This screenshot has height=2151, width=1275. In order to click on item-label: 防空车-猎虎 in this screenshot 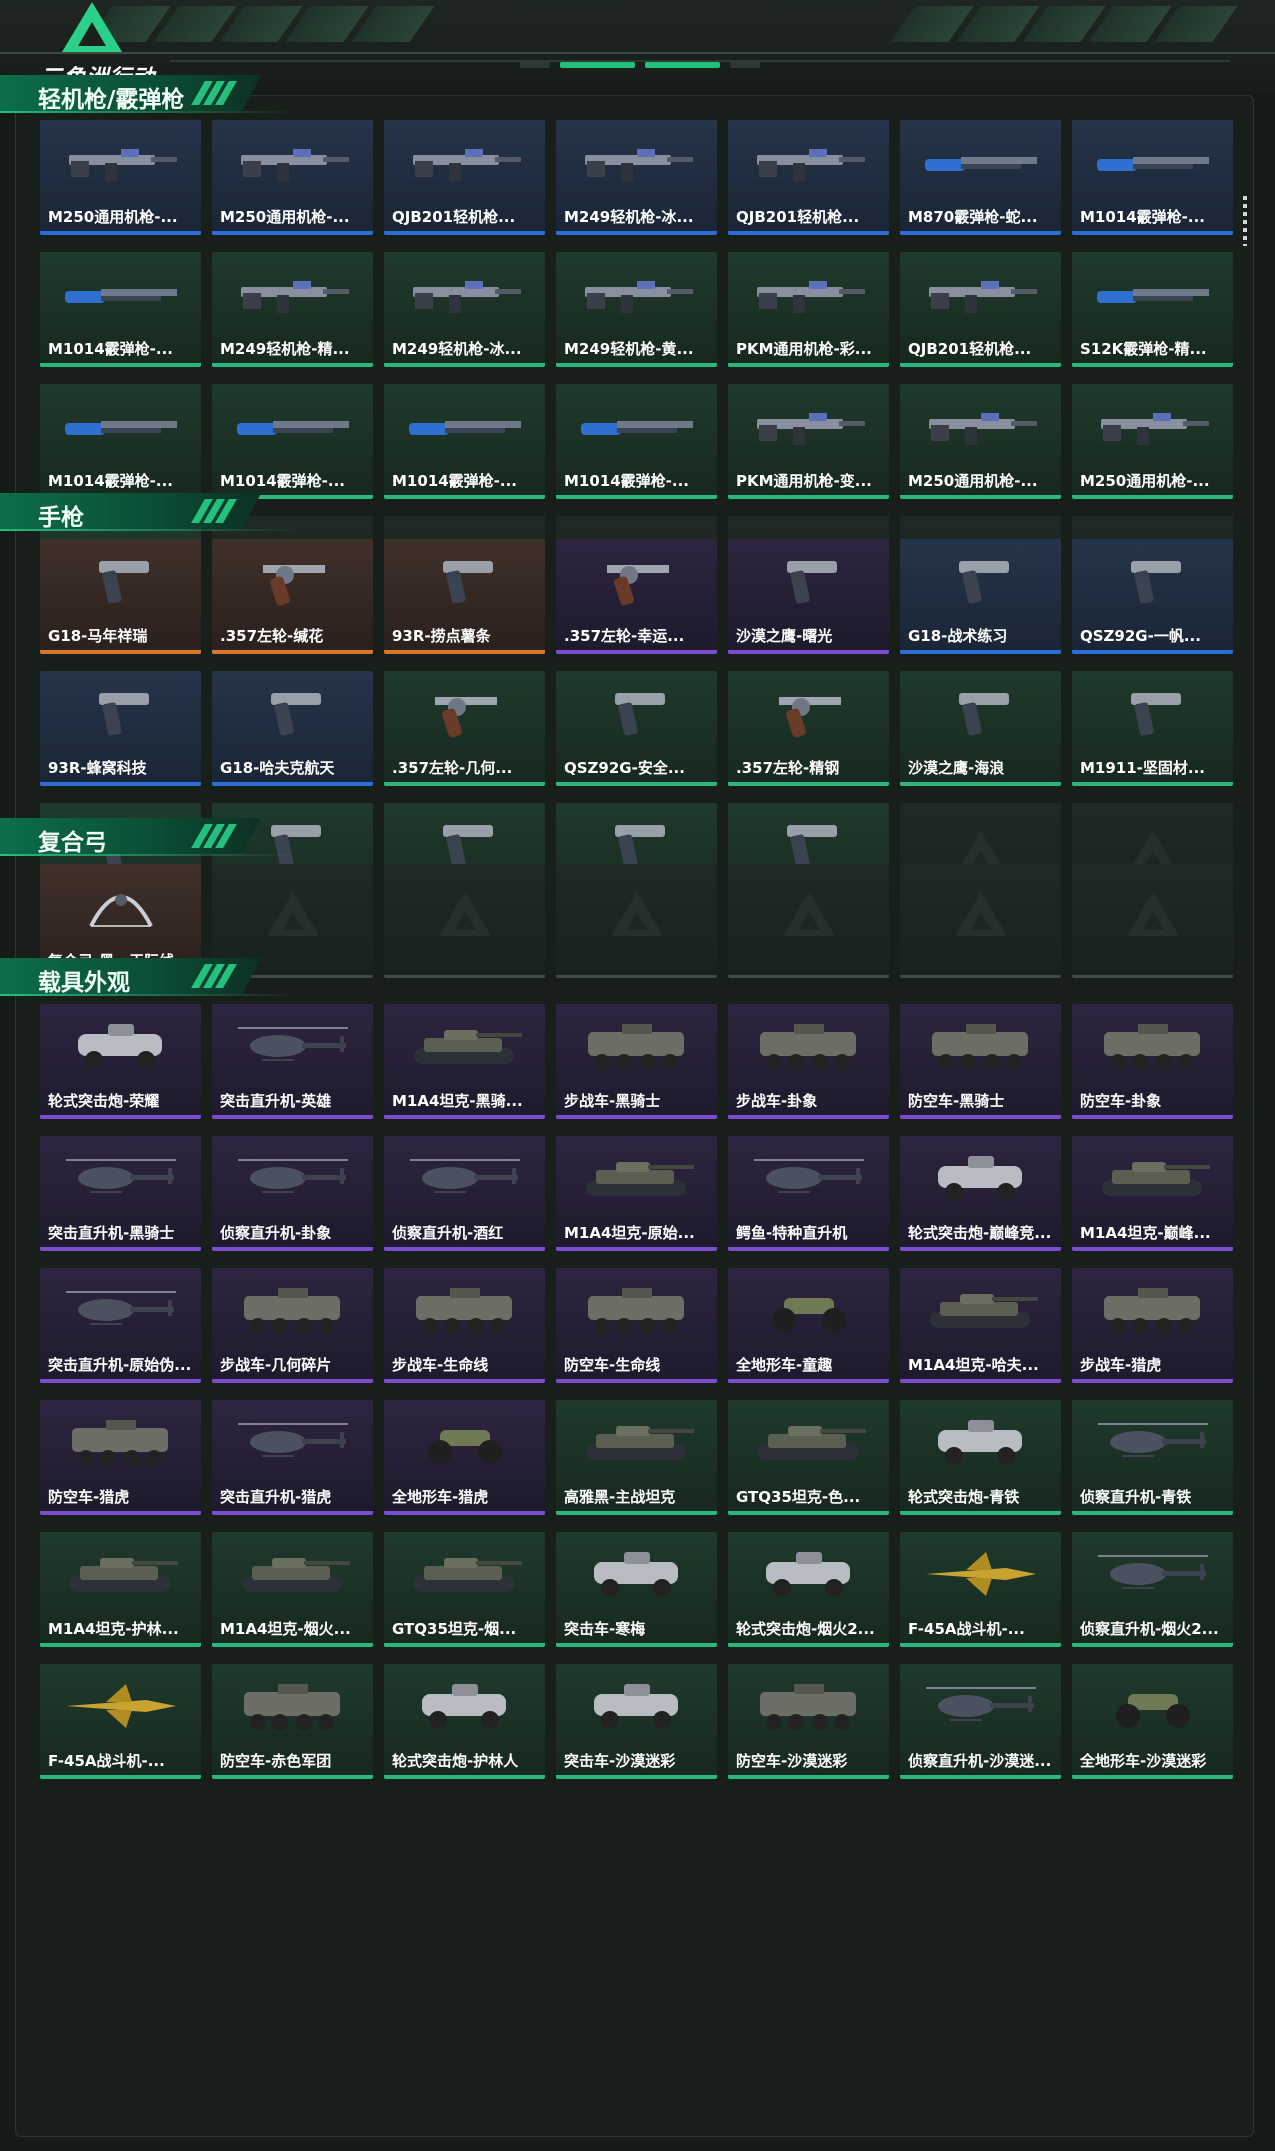, I will do `click(89, 1497)`.